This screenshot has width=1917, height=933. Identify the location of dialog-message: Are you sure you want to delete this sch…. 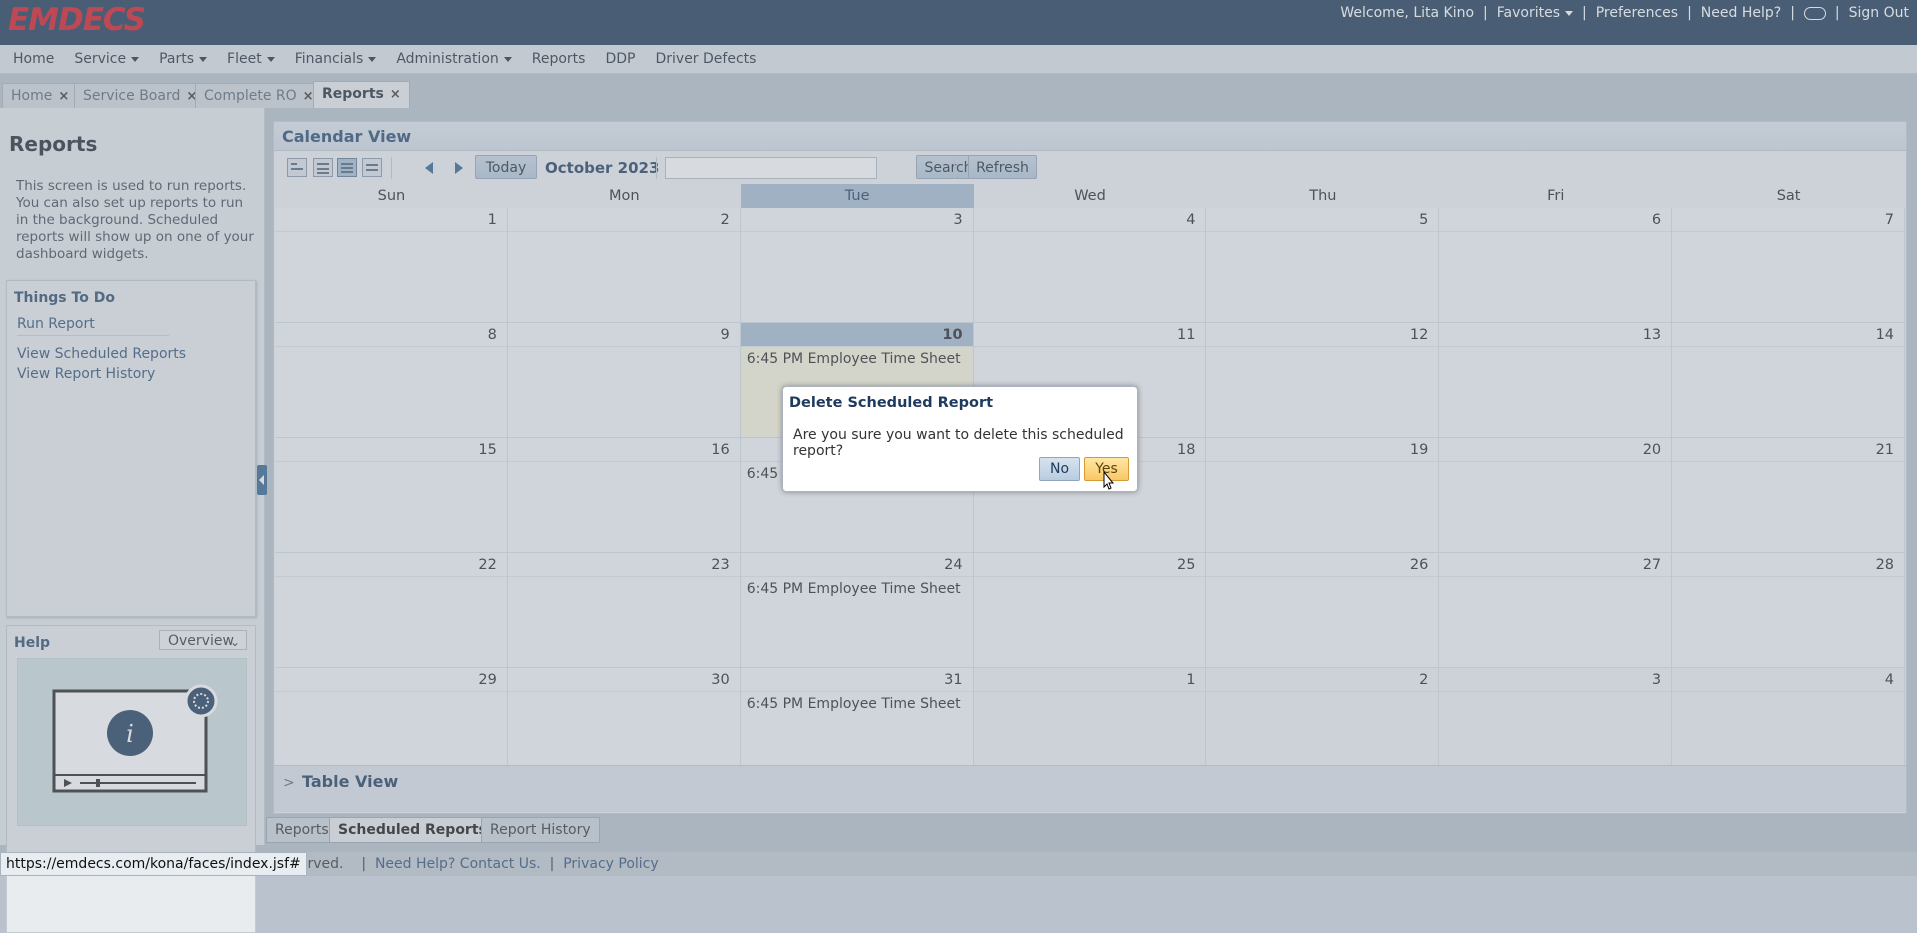
(958, 443).